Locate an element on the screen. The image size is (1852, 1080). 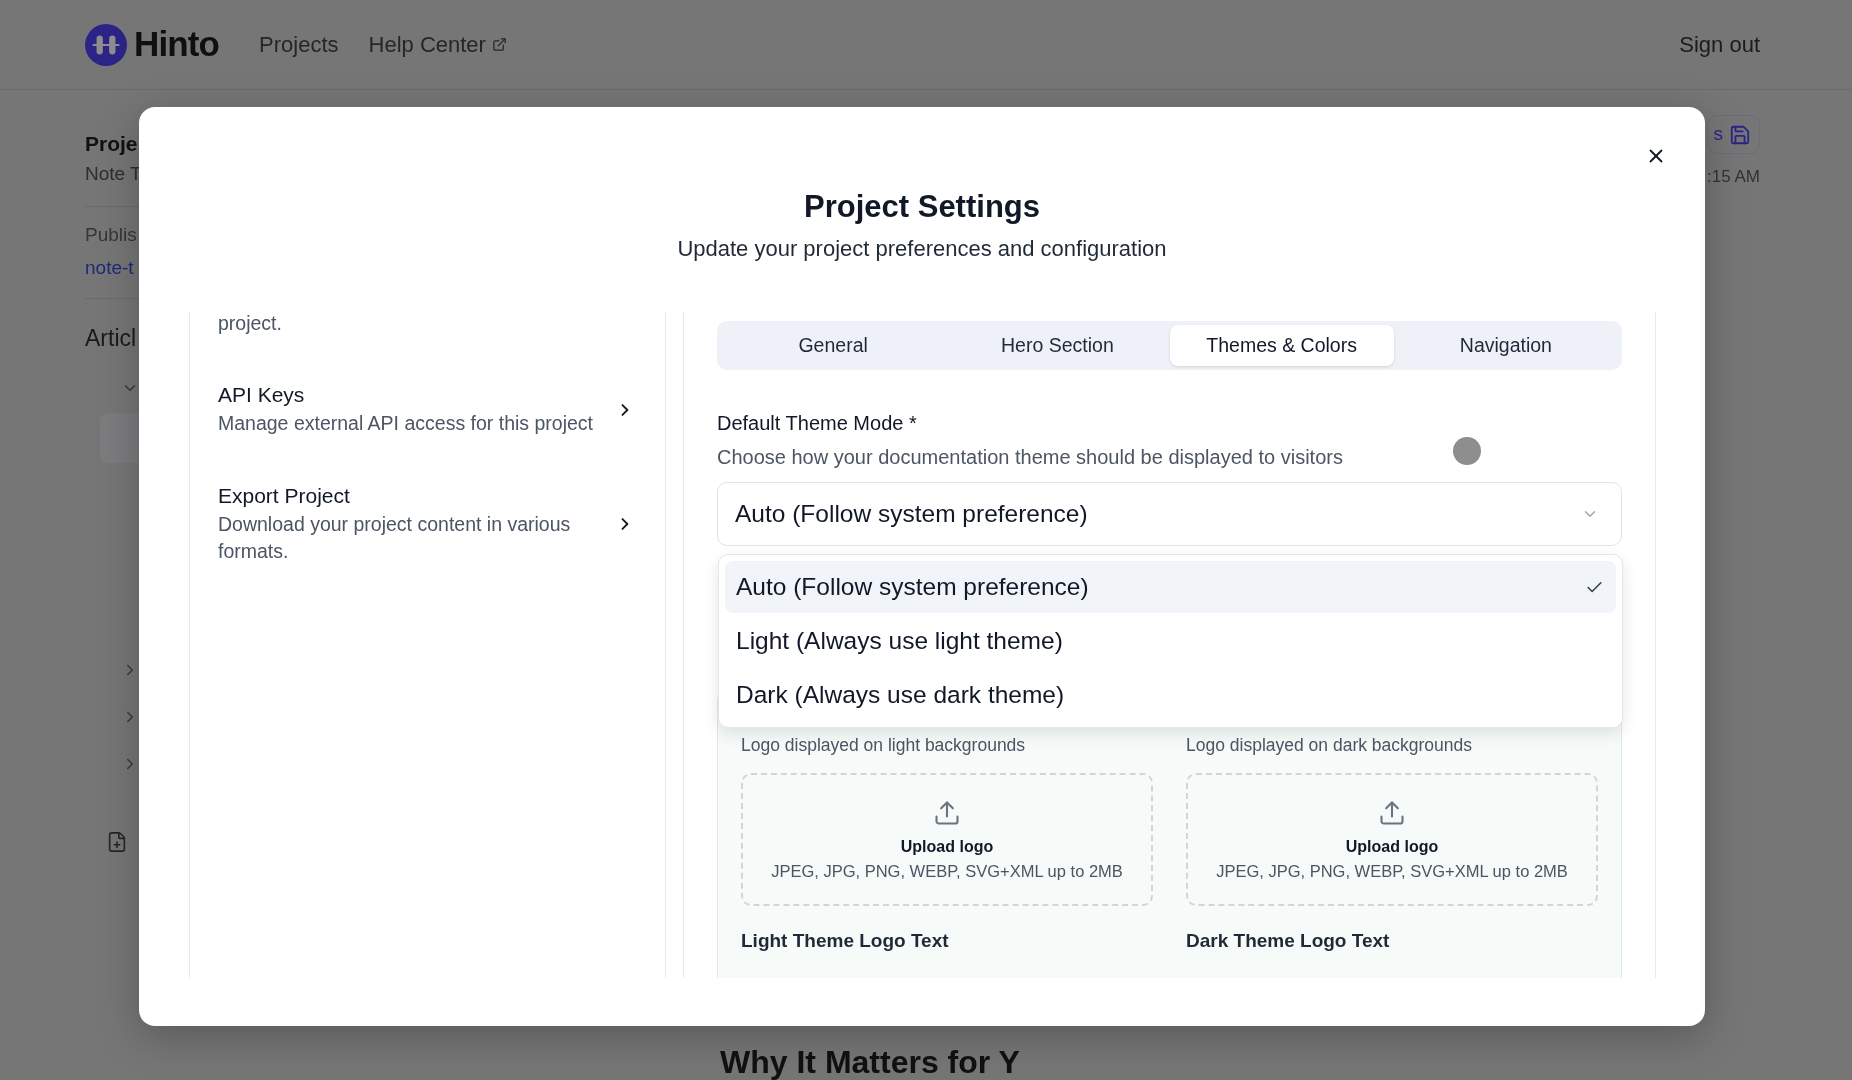
dropdown-option: Auto (Follow system preference) is located at coordinates (1170, 587).